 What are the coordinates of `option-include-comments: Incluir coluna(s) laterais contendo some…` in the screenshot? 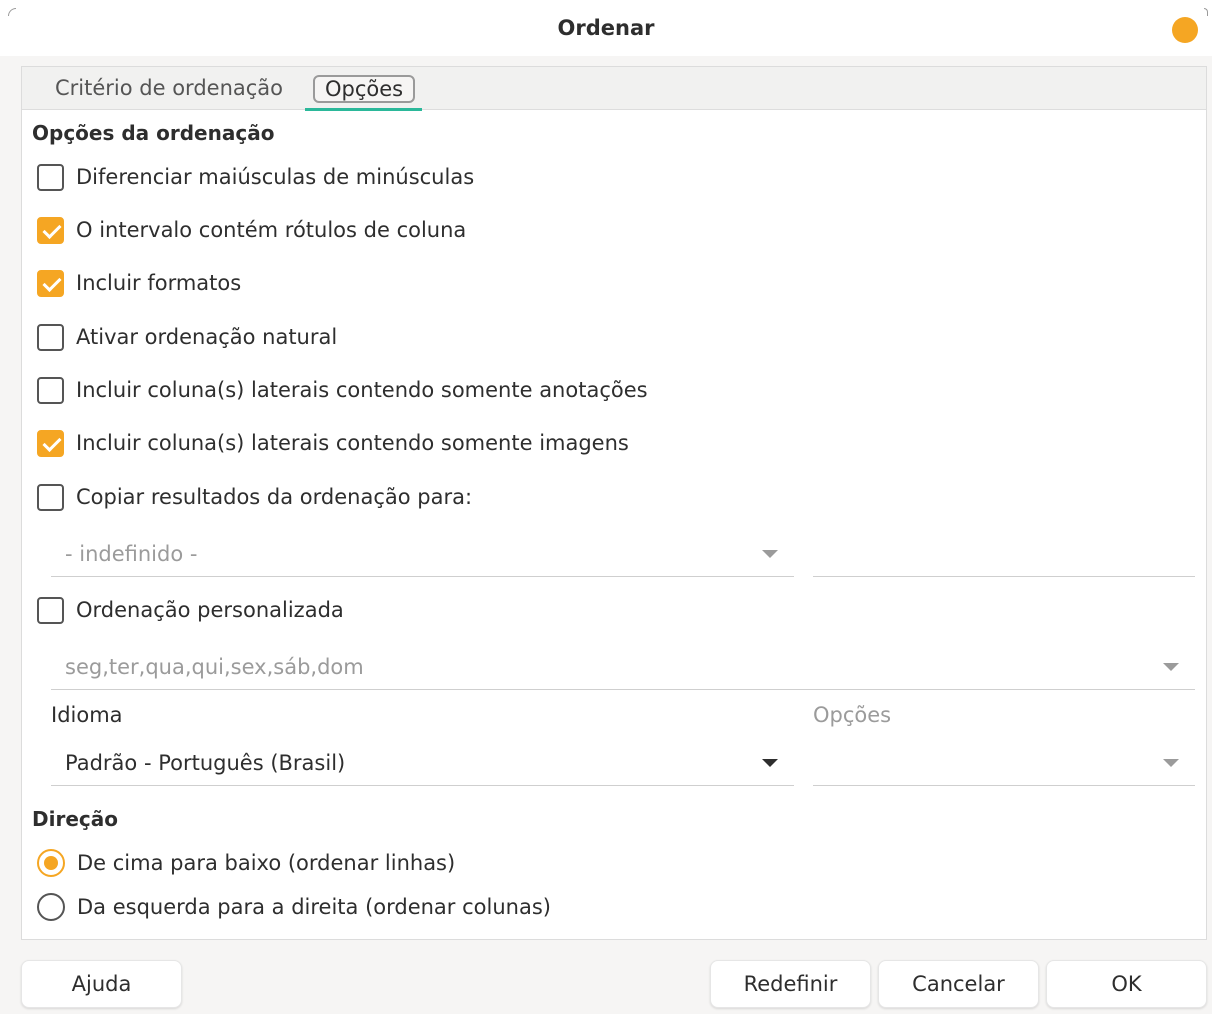 It's located at (342, 390).